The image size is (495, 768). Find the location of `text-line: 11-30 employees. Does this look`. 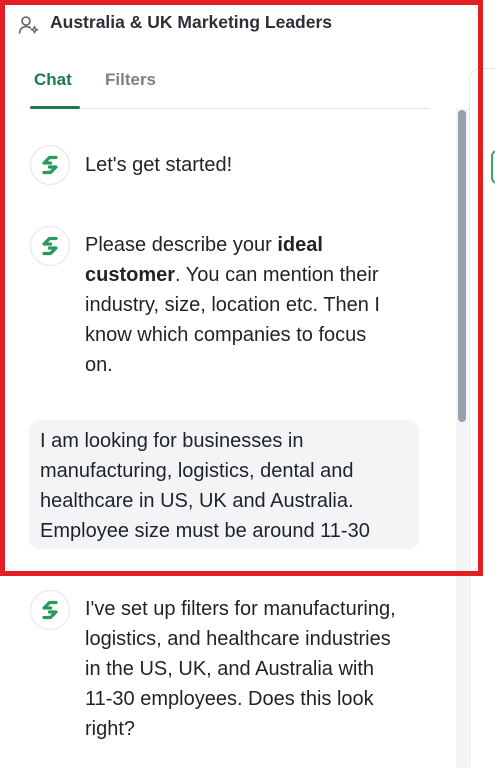

text-line: 11-30 employees. Does this look is located at coordinates (229, 699).